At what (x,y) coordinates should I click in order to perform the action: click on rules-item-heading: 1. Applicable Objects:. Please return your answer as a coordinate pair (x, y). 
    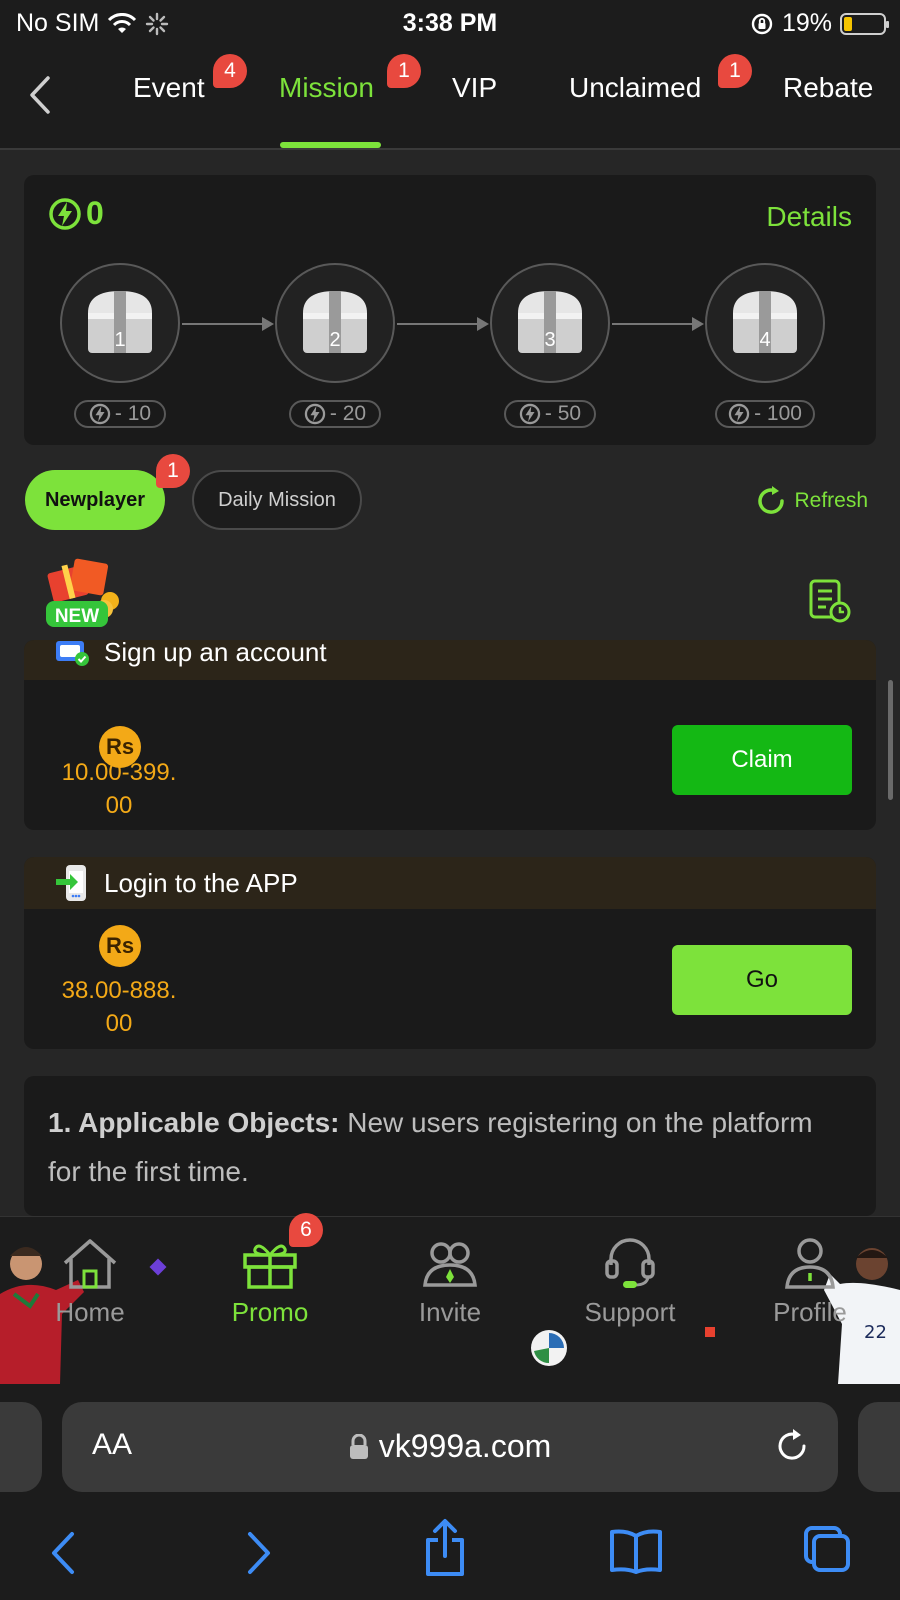
    Looking at the image, I should click on (194, 1122).